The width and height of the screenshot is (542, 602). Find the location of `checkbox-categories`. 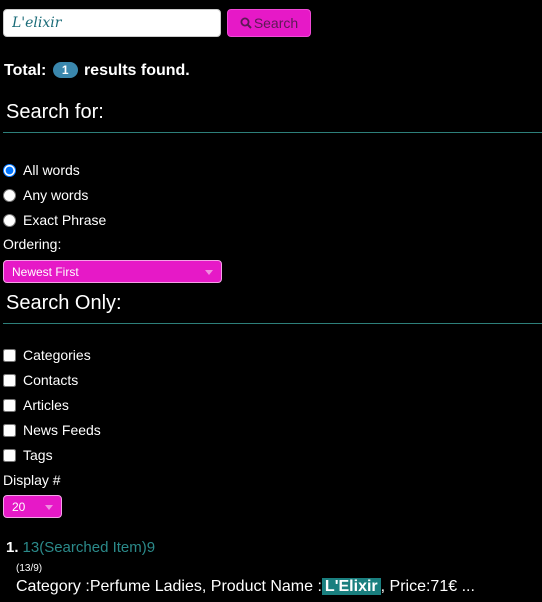

checkbox-categories is located at coordinates (9, 355).